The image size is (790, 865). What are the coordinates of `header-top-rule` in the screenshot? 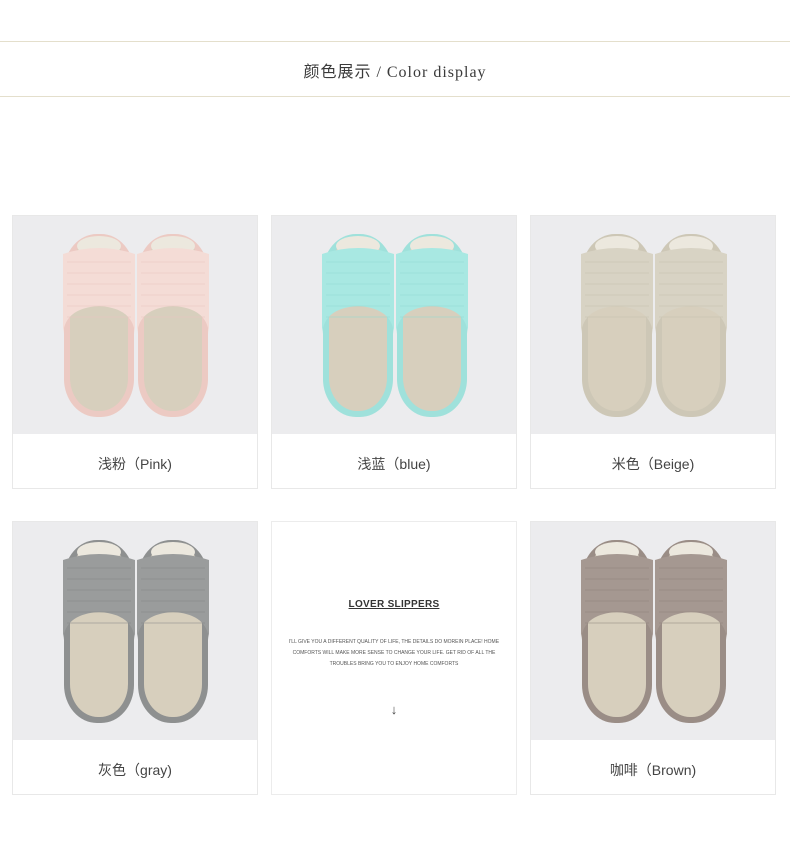 It's located at (395, 41).